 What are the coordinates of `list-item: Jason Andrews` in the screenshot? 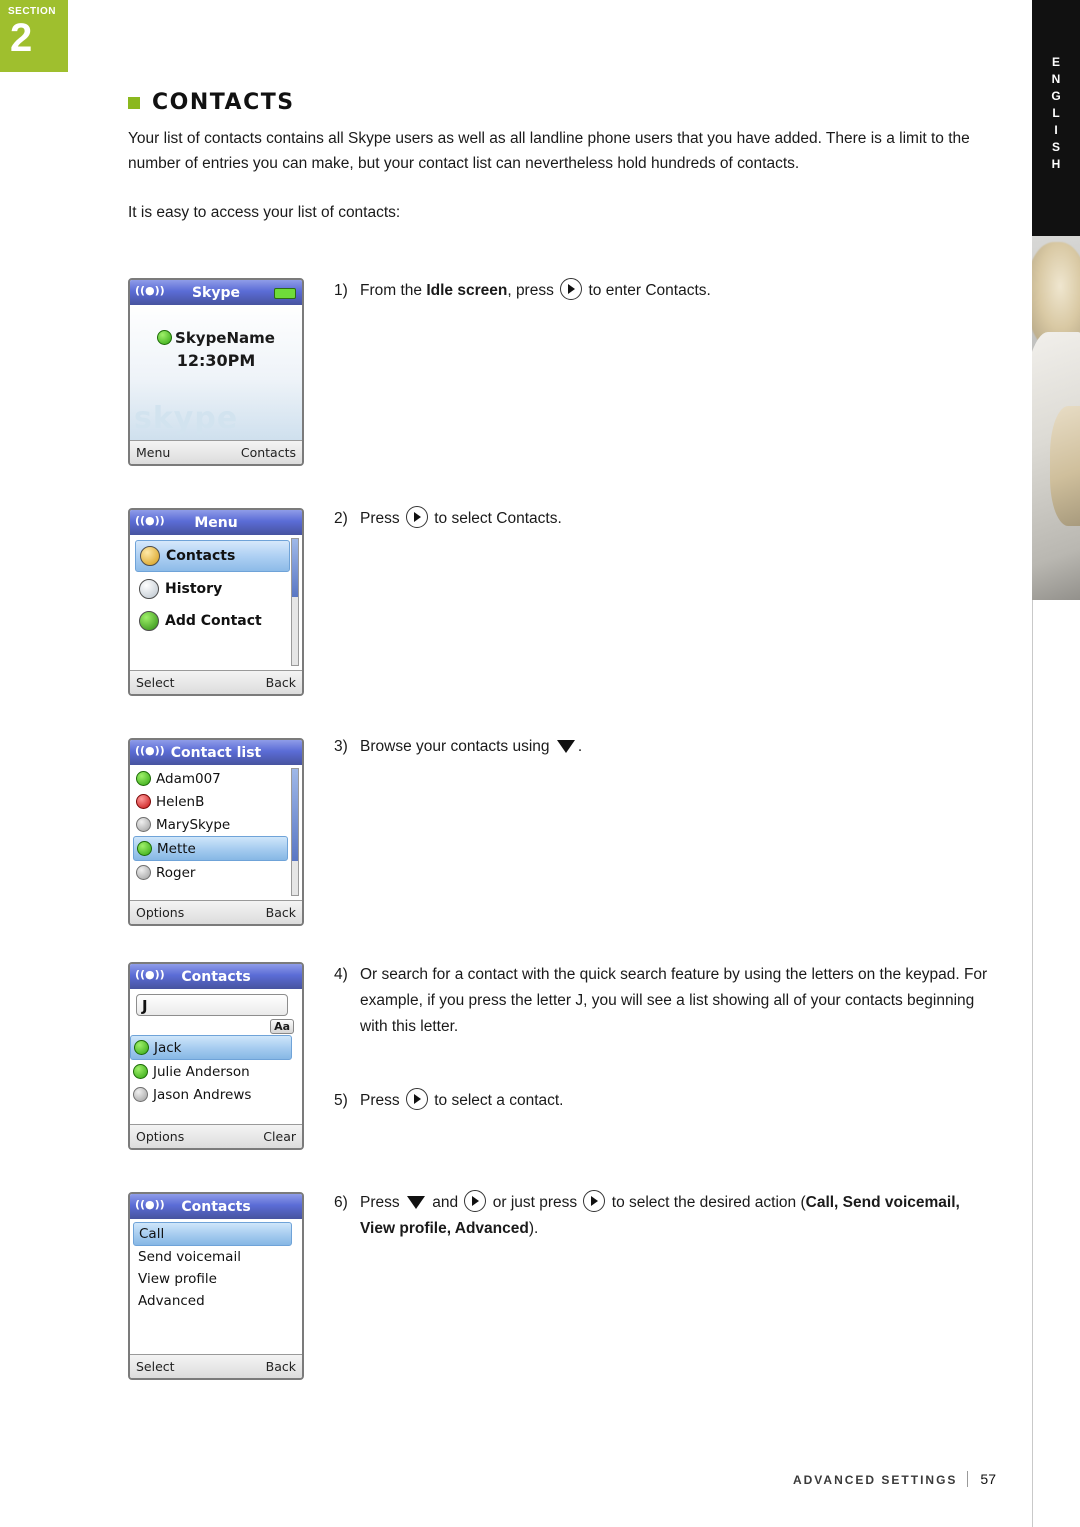 It's located at (211, 1094).